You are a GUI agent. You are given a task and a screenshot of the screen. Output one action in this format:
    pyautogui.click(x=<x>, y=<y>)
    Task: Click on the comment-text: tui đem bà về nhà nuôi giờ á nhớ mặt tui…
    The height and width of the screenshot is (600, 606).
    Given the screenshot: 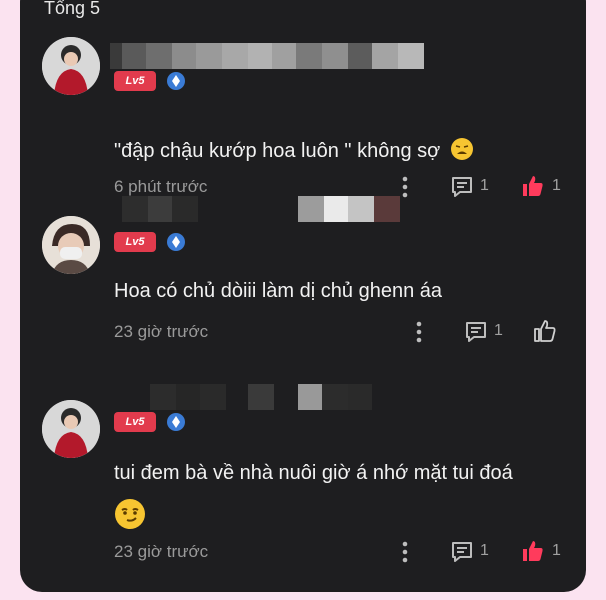 What is the action you would take?
    pyautogui.click(x=313, y=473)
    